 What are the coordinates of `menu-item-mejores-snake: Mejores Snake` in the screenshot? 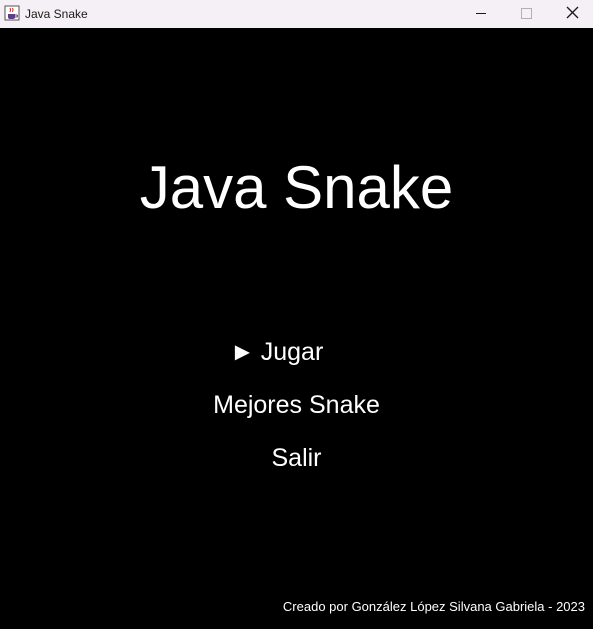 It's located at (296, 405).